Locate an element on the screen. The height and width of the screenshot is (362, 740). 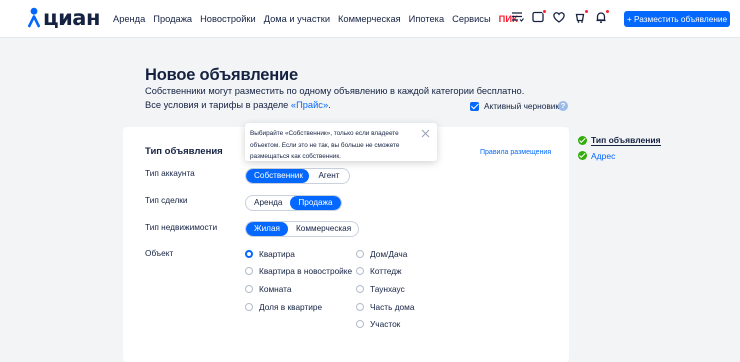
option-agent: Агент is located at coordinates (329, 176).